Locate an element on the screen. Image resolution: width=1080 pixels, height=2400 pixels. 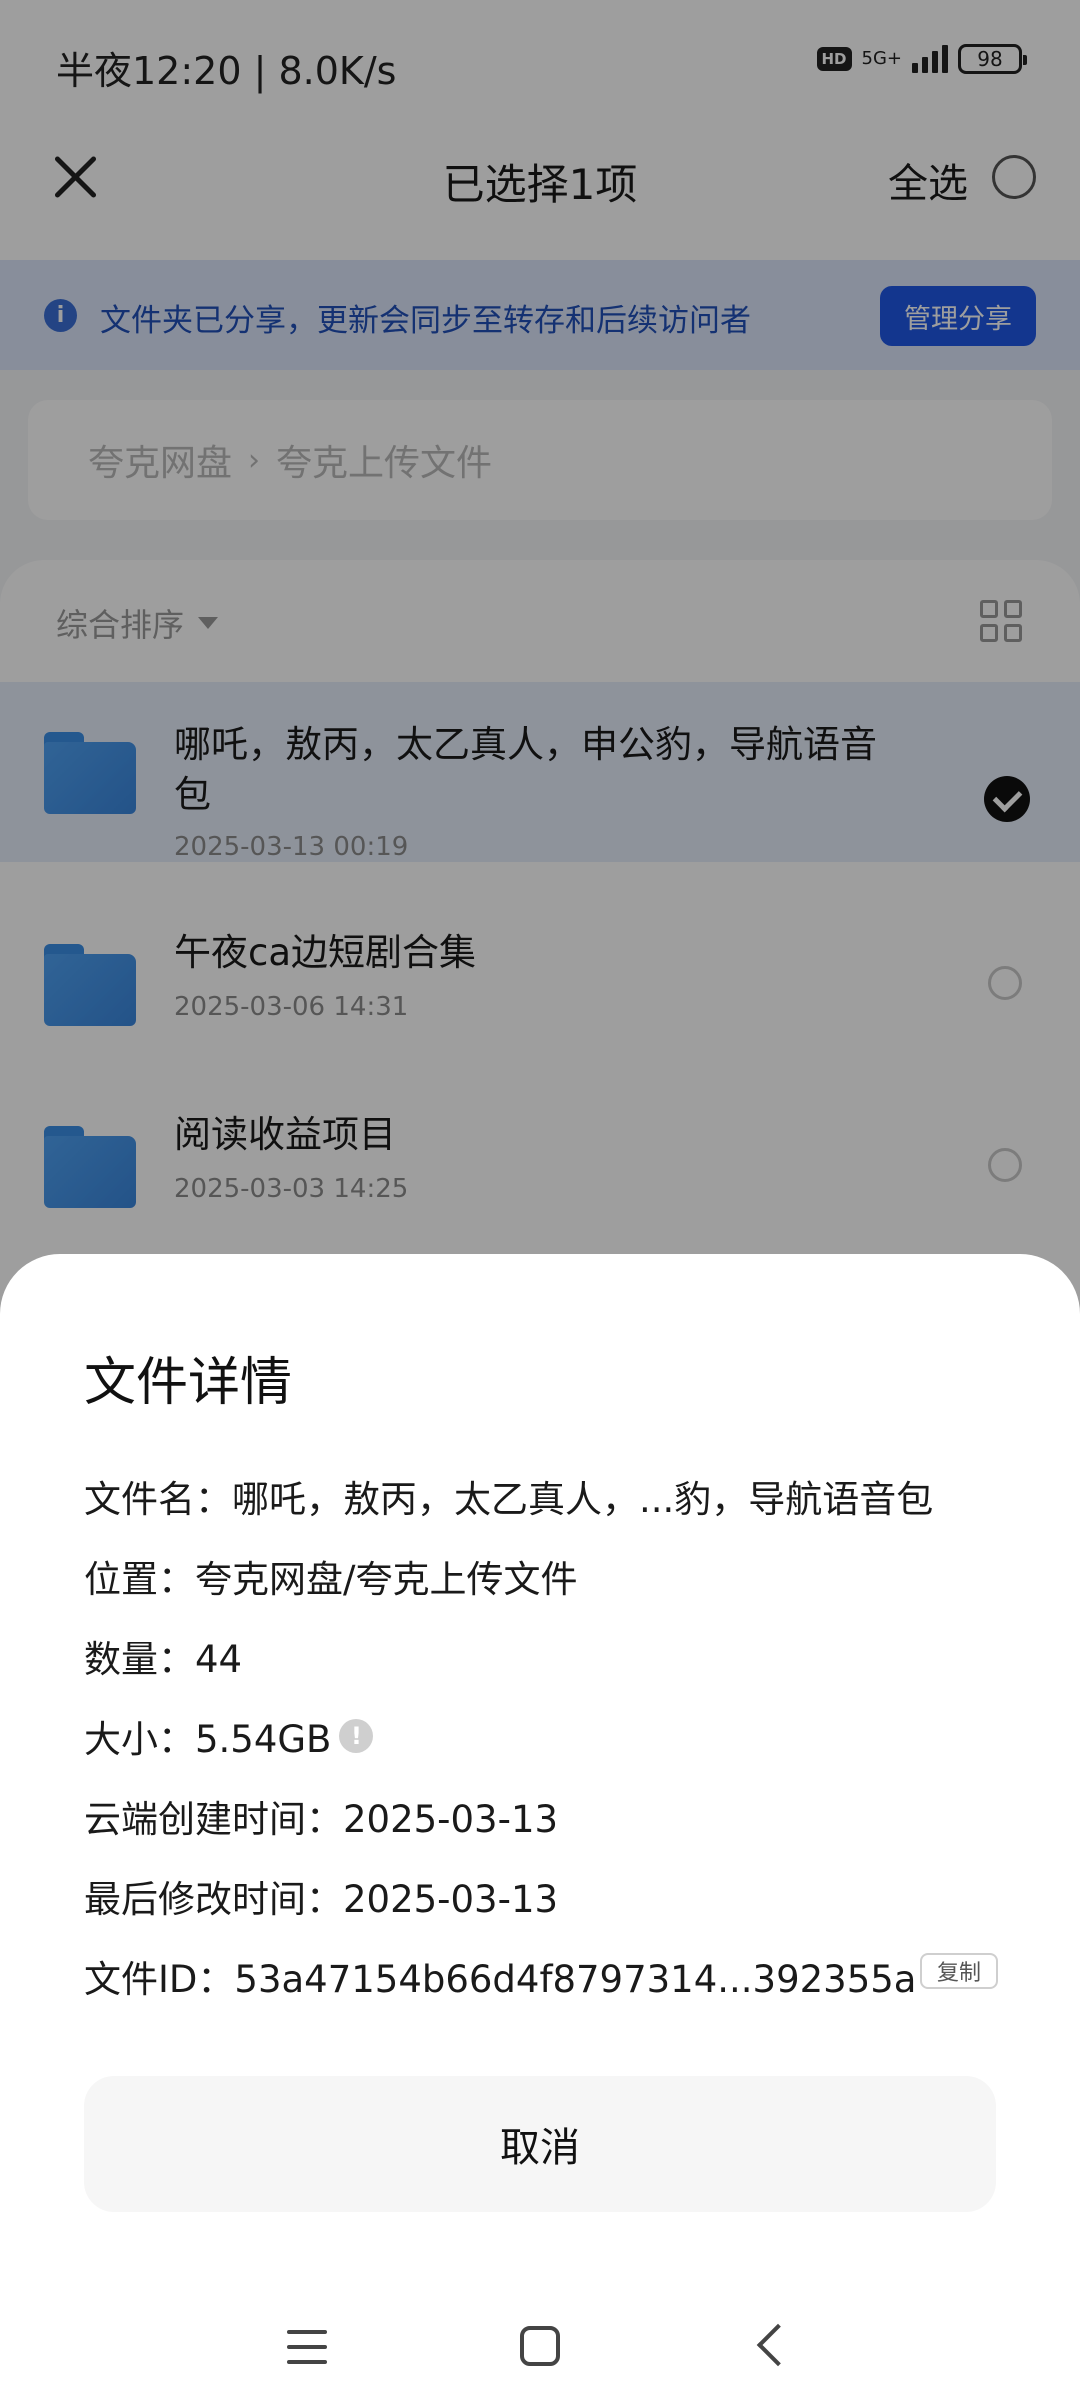
detail-count: 数量：44 is located at coordinates (163, 1659).